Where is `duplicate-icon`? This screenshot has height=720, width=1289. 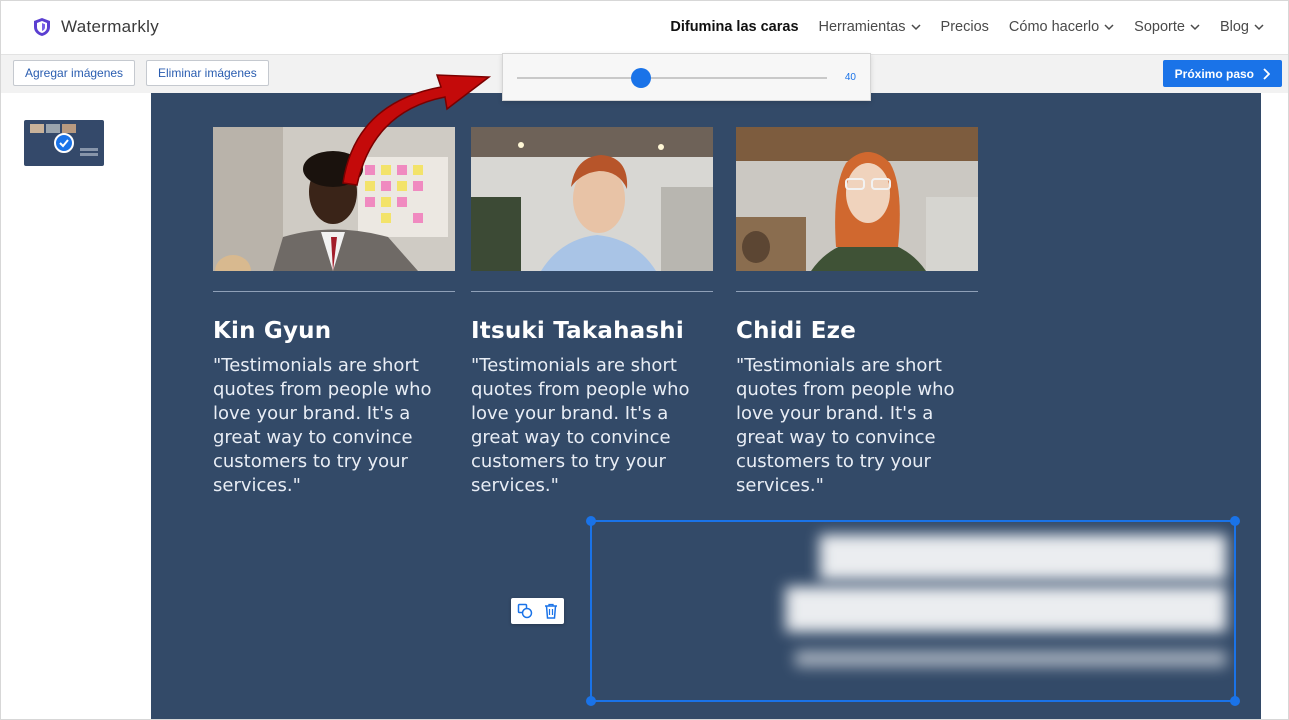
duplicate-icon is located at coordinates (525, 611).